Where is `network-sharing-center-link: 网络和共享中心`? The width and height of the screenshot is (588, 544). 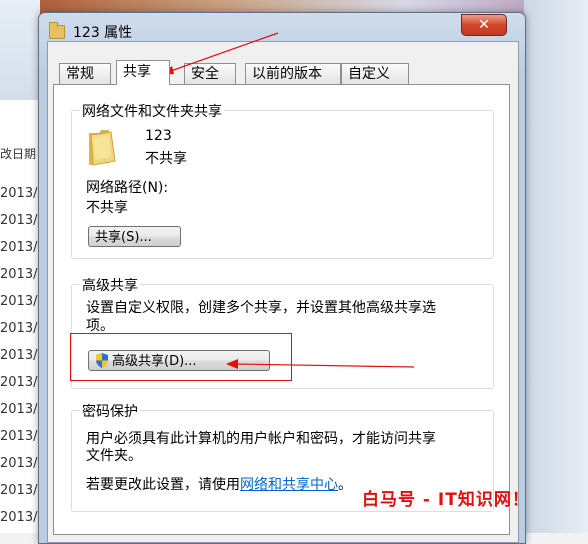
network-sharing-center-link: 网络和共享中心 is located at coordinates (289, 485).